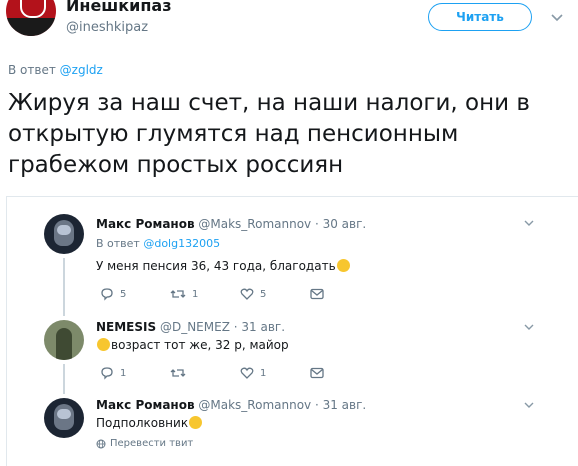 The height and width of the screenshot is (466, 578). I want to click on reply-count: 1, so click(123, 373).